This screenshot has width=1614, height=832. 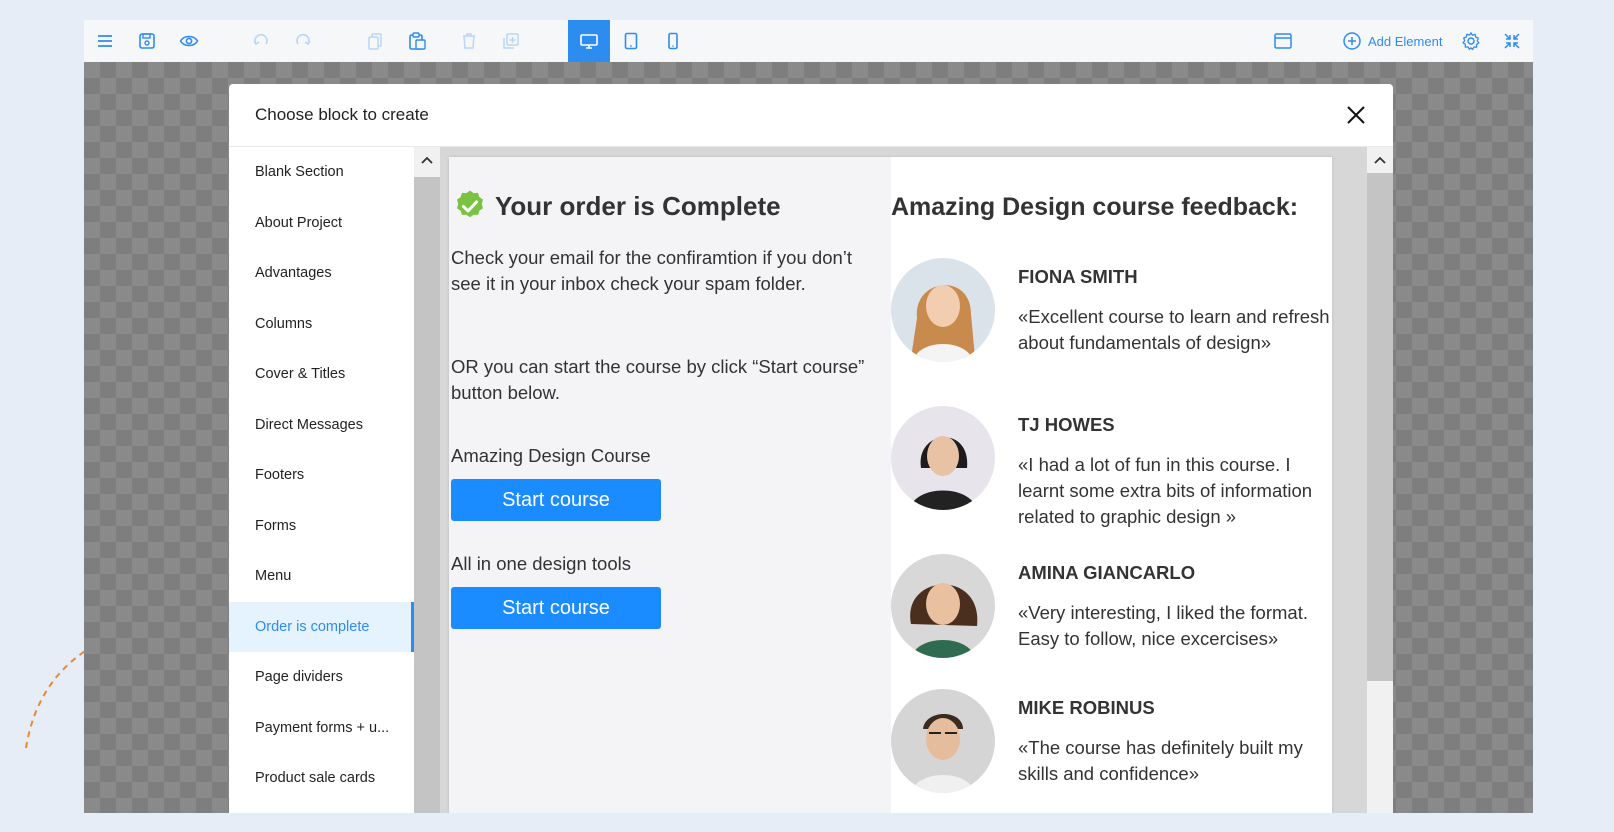 I want to click on desktop-icon, so click(x=589, y=41).